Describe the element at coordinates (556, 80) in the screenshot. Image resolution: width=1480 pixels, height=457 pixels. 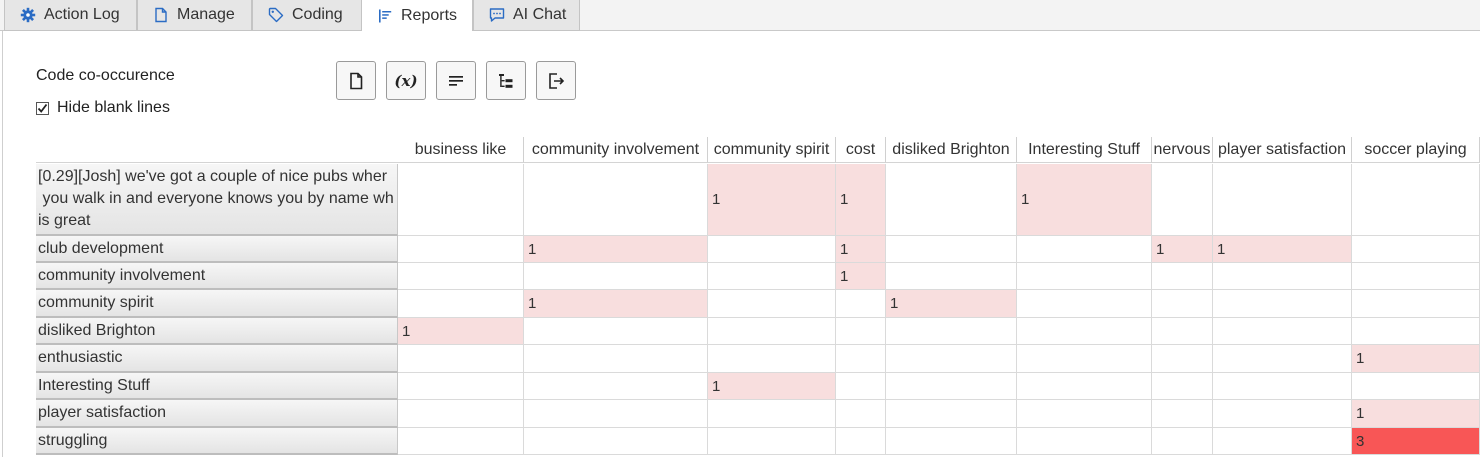
I see `export-button` at that location.